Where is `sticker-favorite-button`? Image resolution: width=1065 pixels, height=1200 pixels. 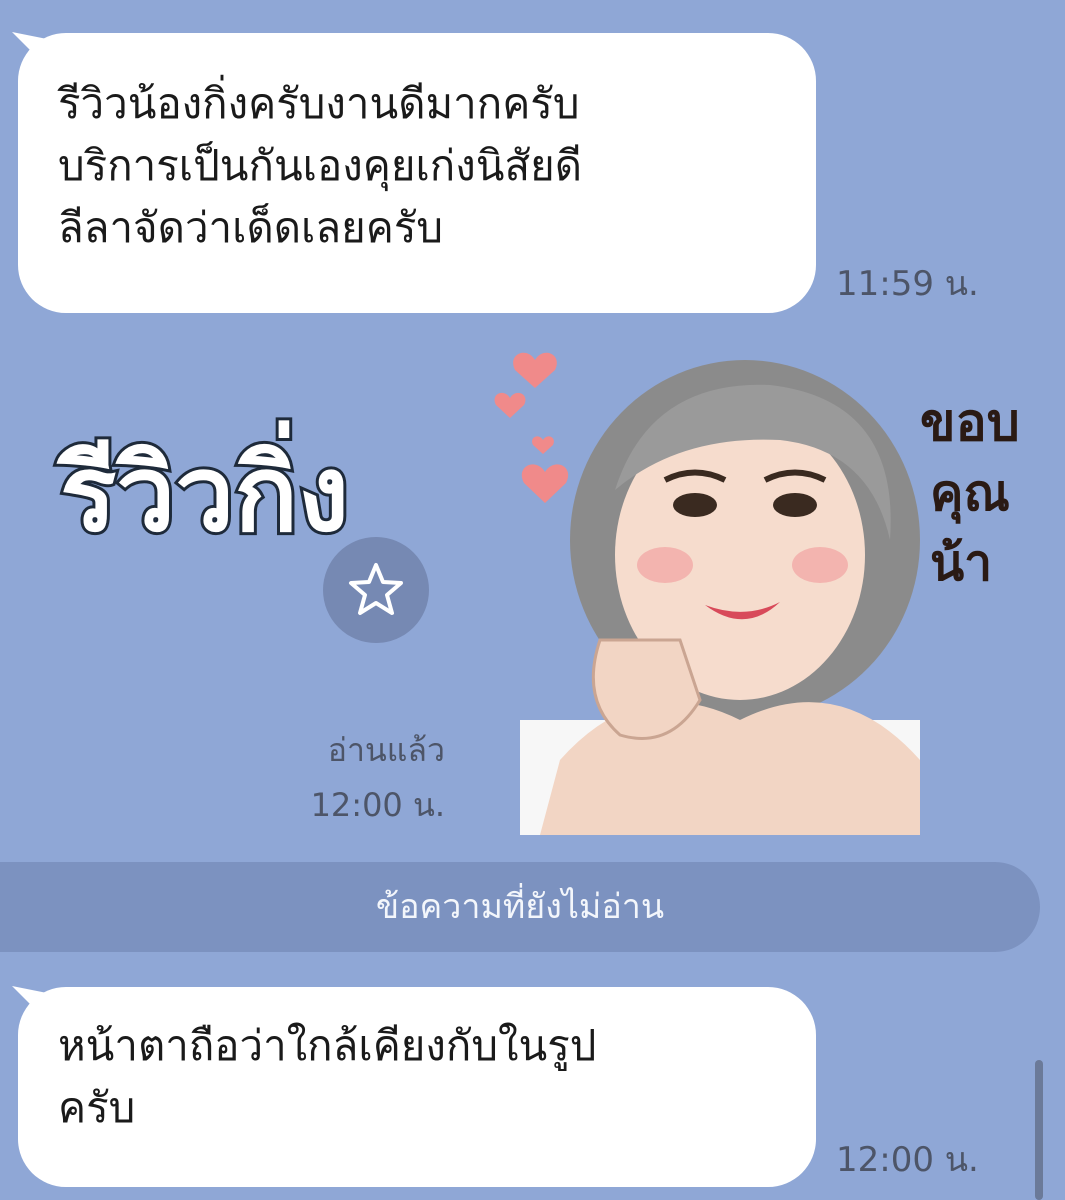
sticker-favorite-button is located at coordinates (376, 590).